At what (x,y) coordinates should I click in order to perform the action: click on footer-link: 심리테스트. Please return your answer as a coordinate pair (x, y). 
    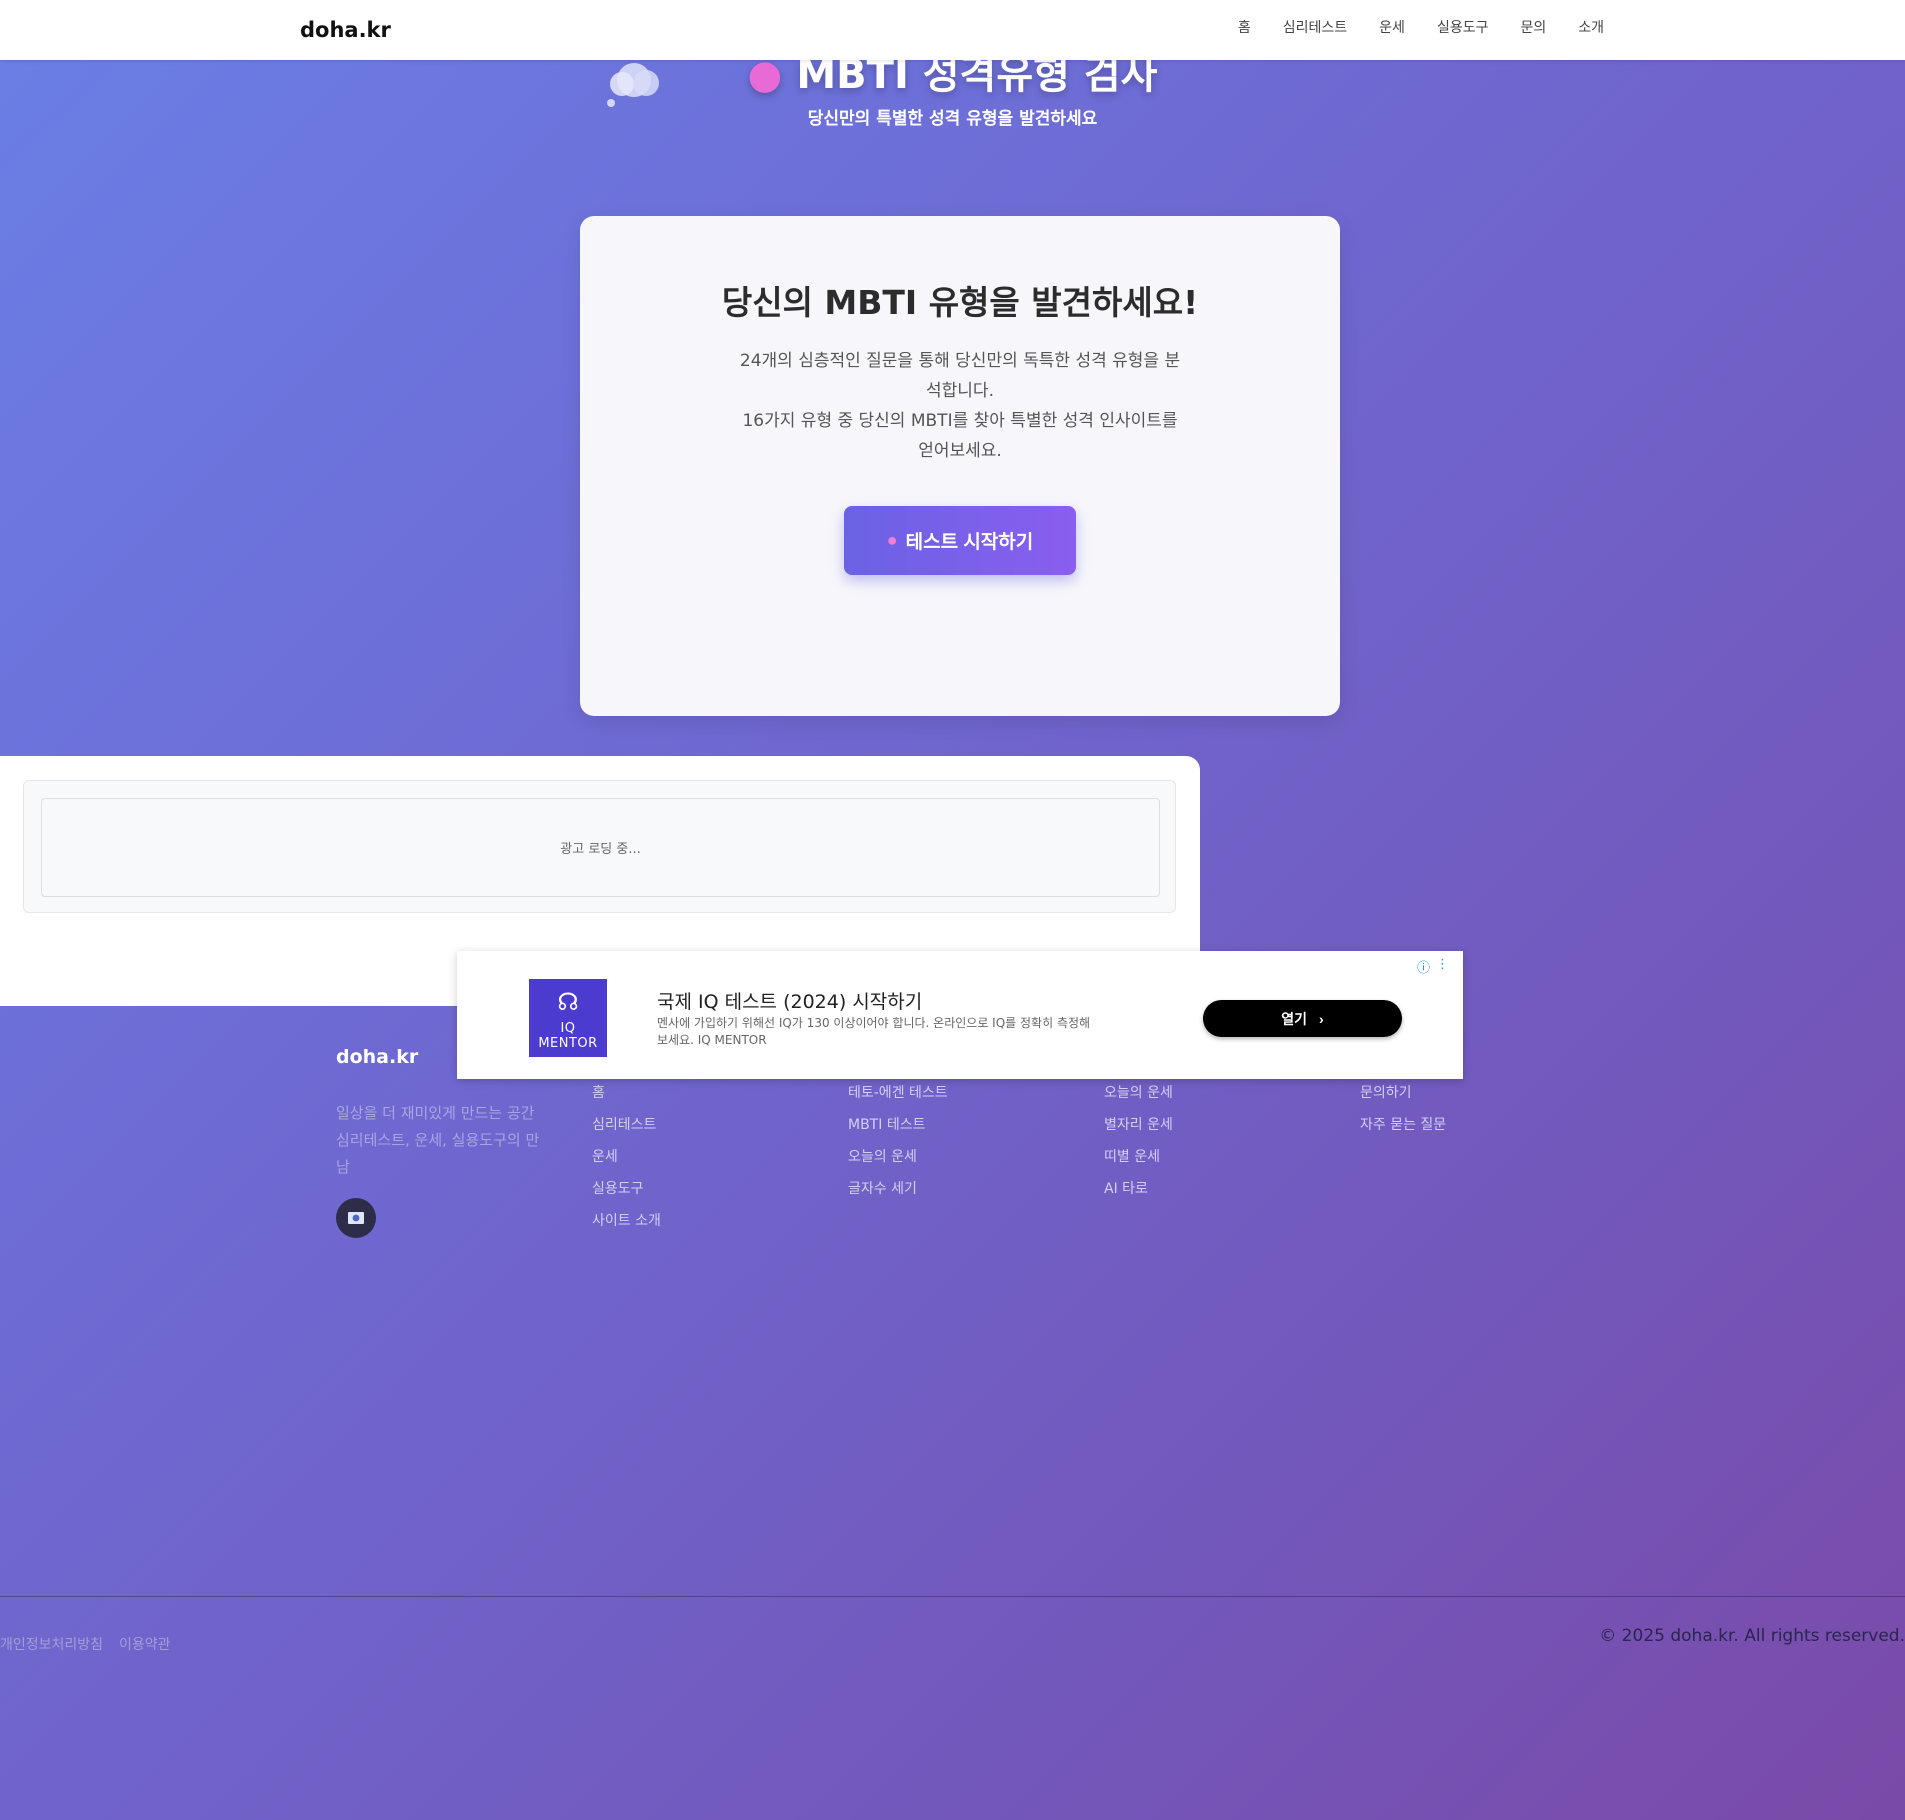
    Looking at the image, I should click on (626, 1125).